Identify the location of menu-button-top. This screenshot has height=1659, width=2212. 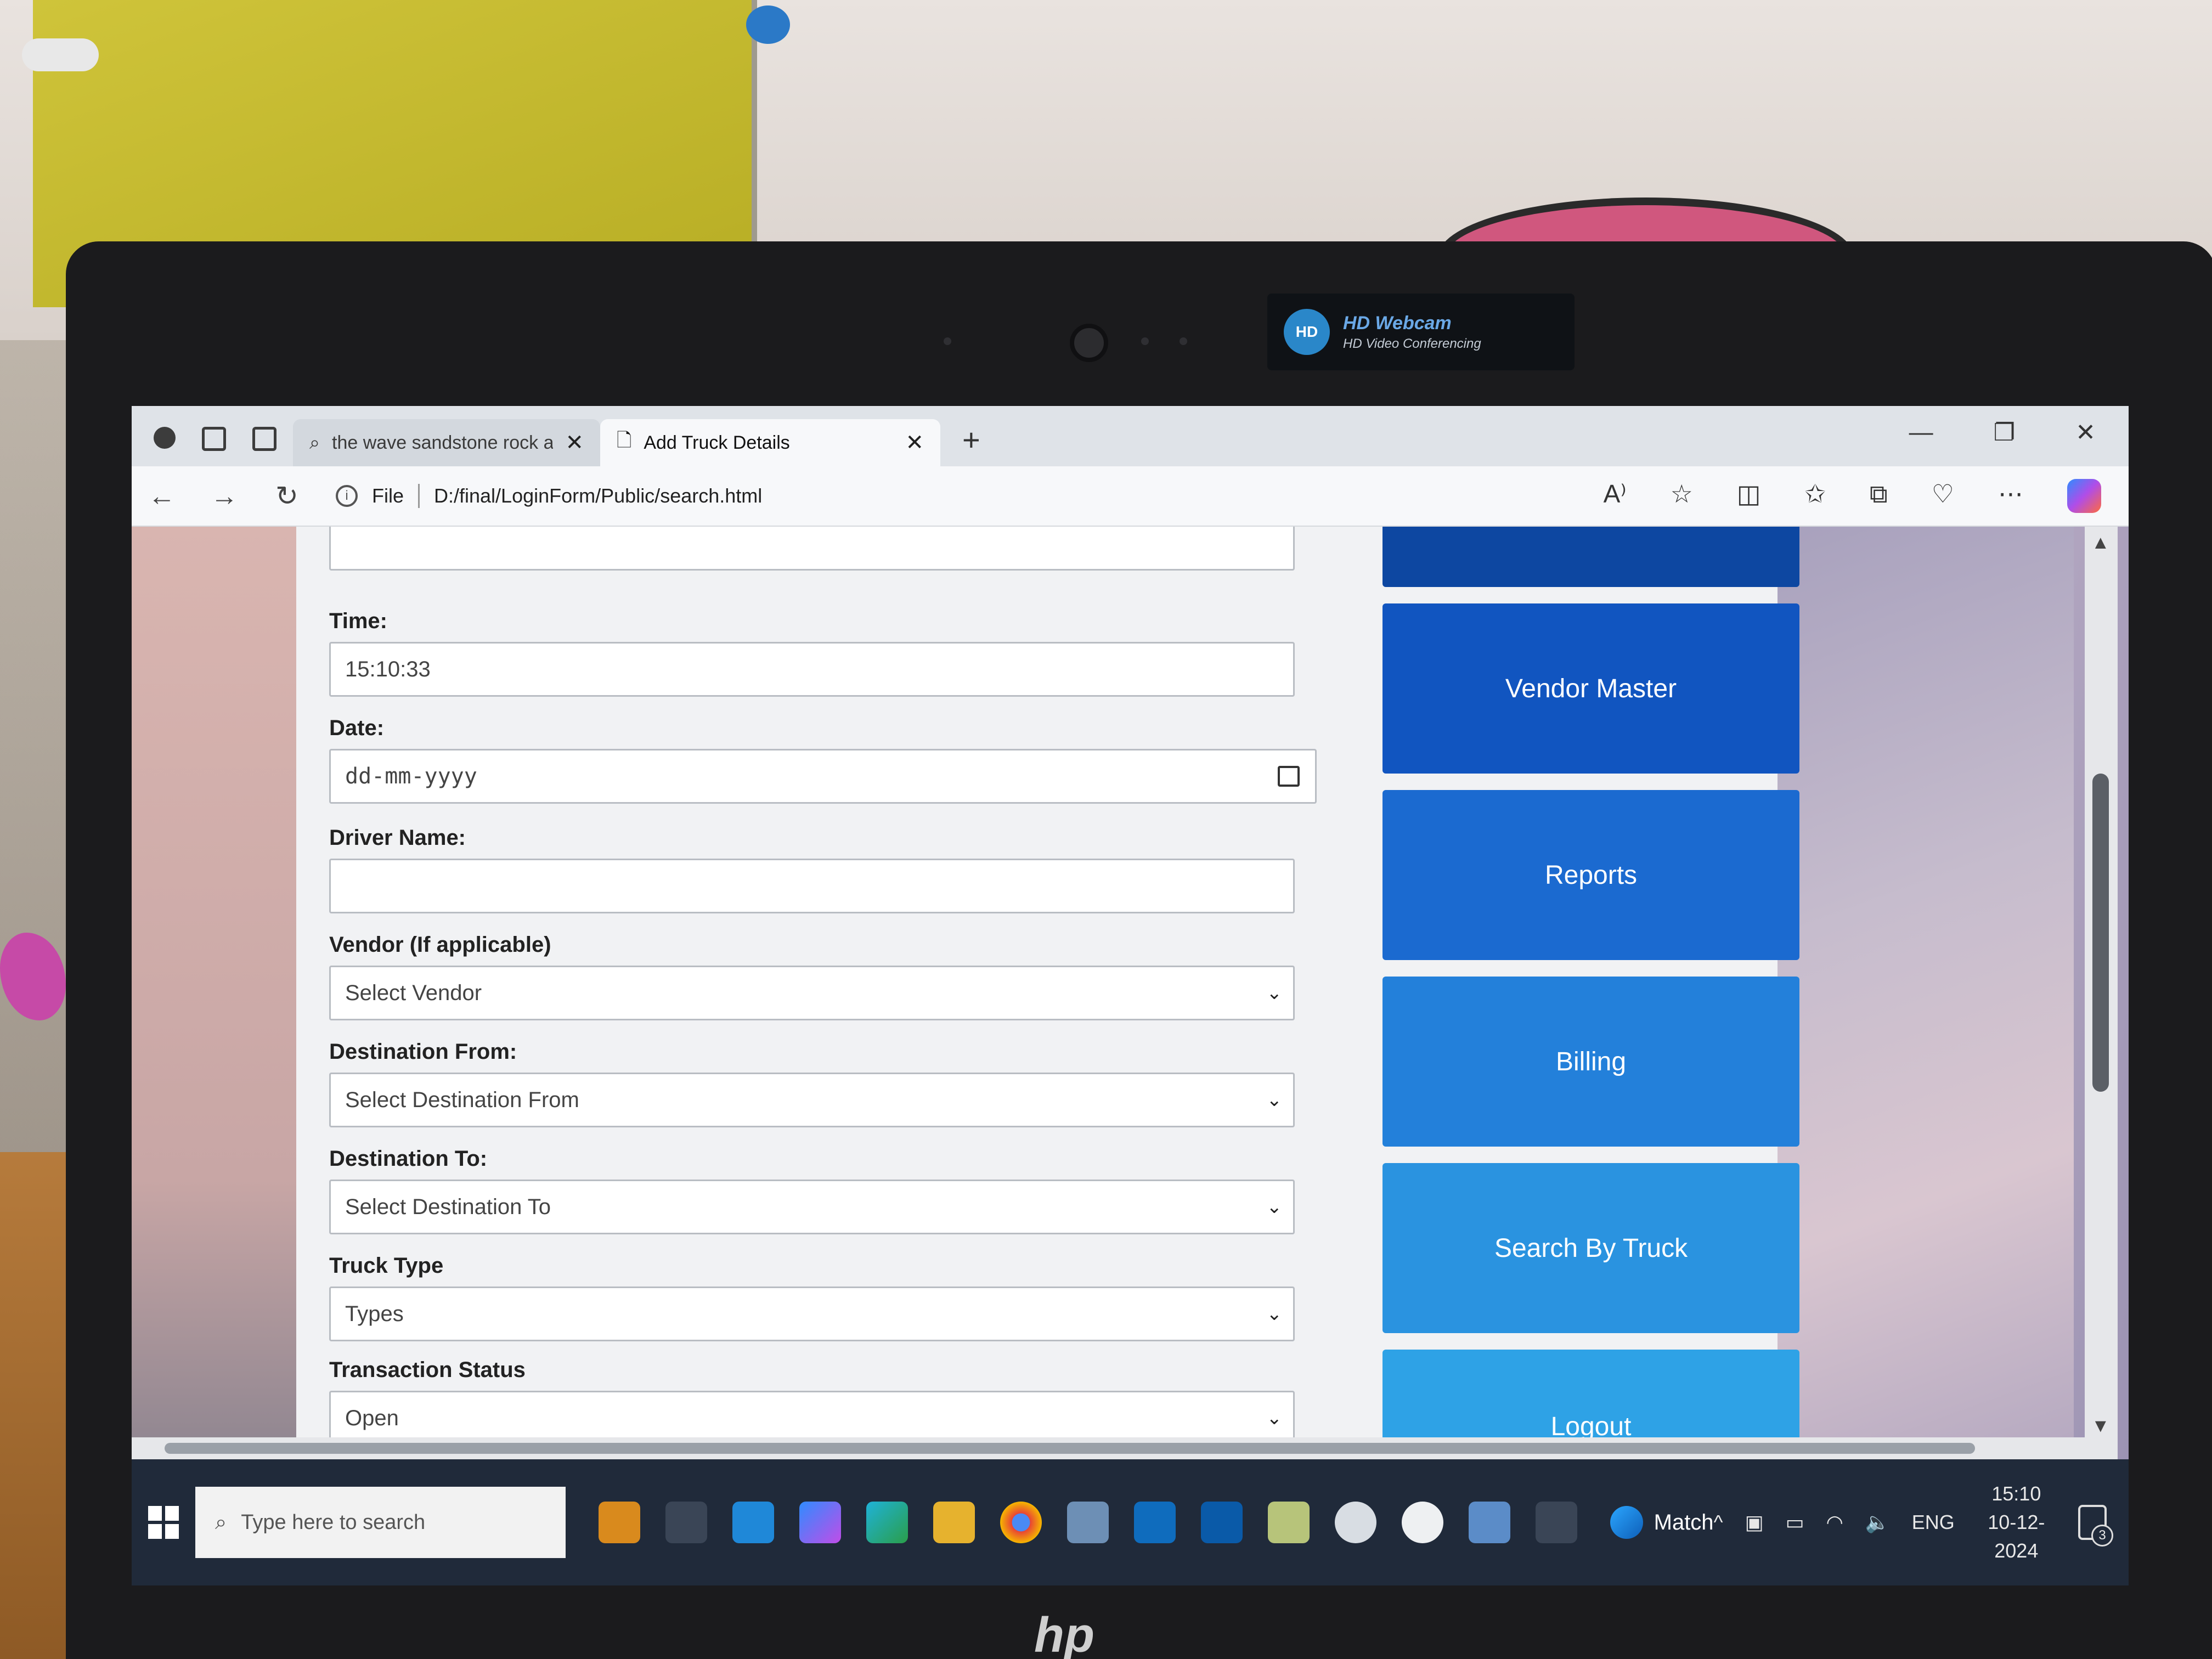
(1591, 557).